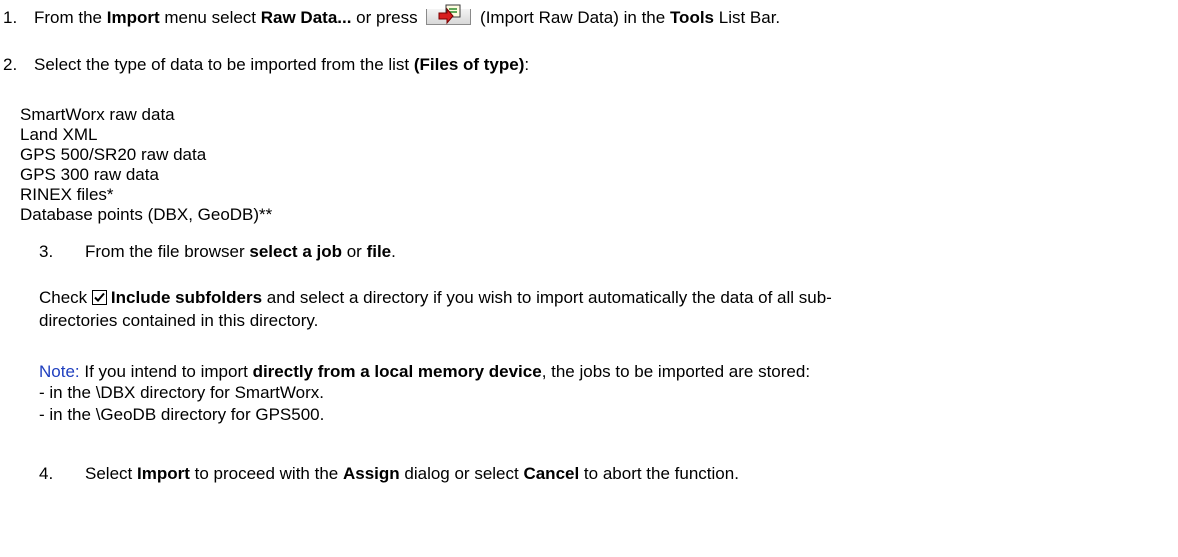  I want to click on select-a-job-ref: select a job, so click(295, 251).